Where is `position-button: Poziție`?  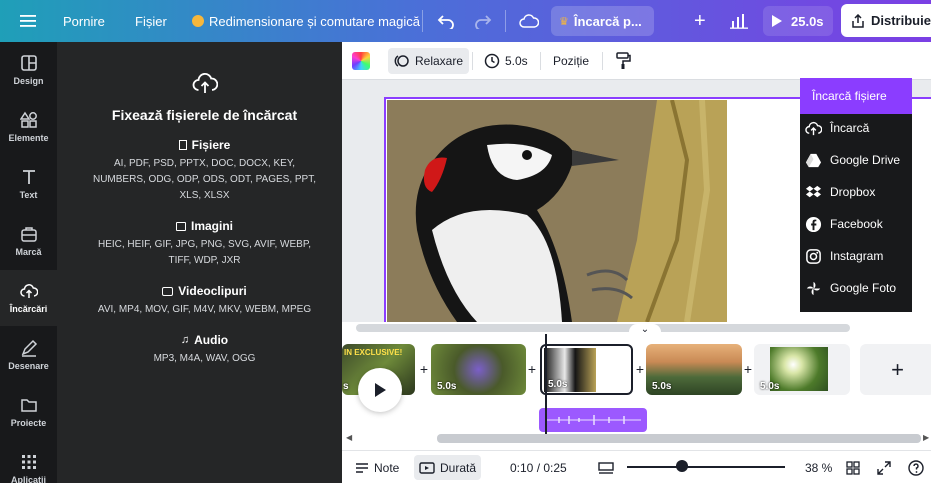 position-button: Poziție is located at coordinates (571, 61).